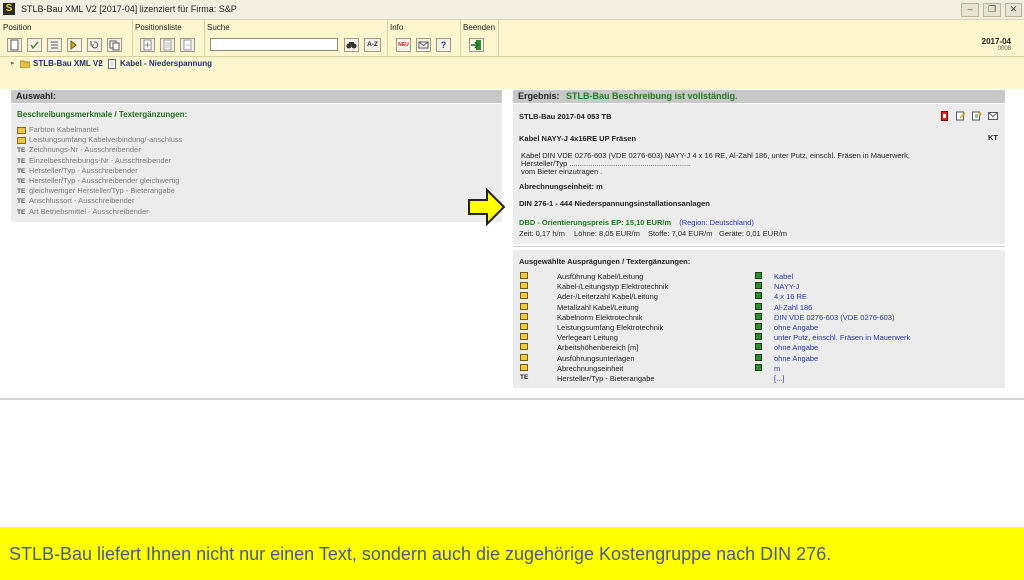 The width and height of the screenshot is (1024, 580). What do you see at coordinates (759, 246) in the screenshot?
I see `section-divider` at bounding box center [759, 246].